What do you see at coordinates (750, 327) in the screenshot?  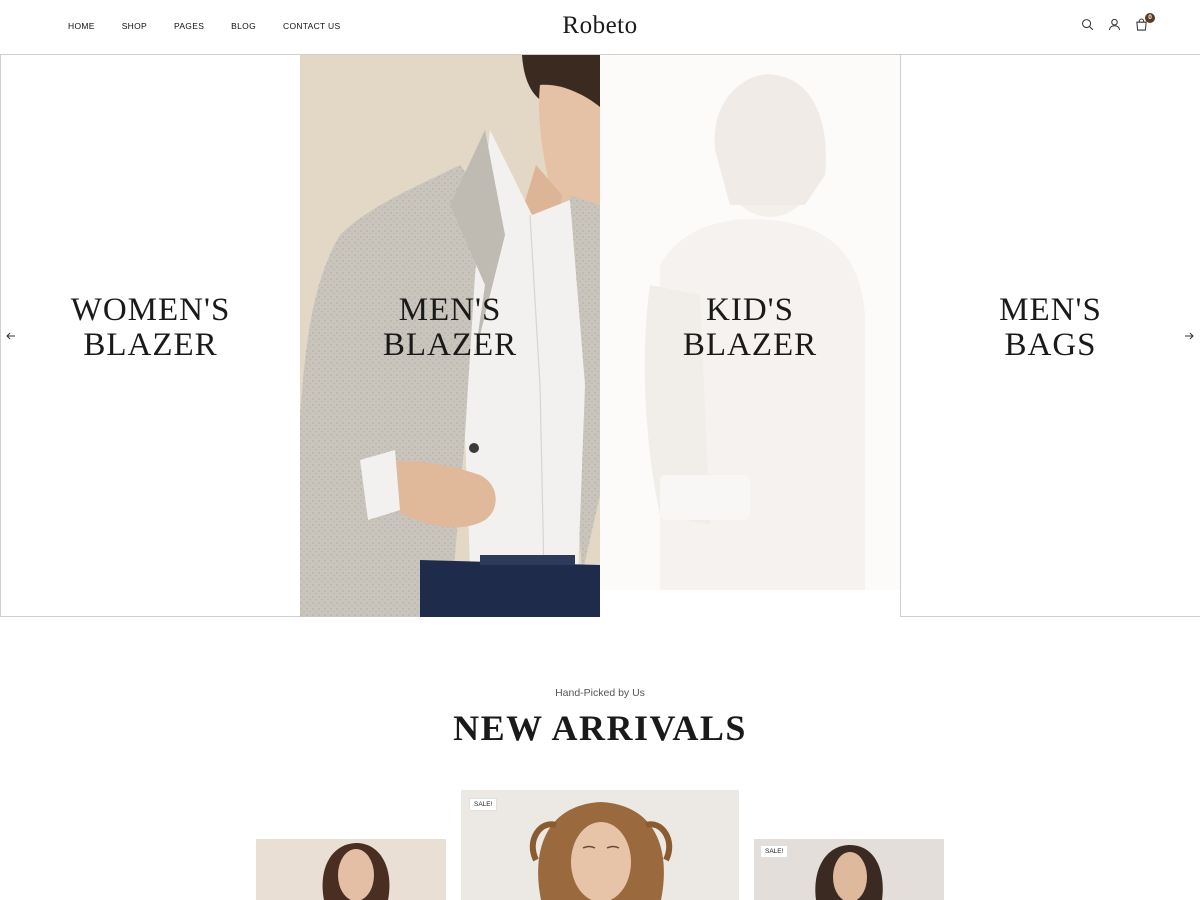 I see `slide-title: KID'S BLAZER` at bounding box center [750, 327].